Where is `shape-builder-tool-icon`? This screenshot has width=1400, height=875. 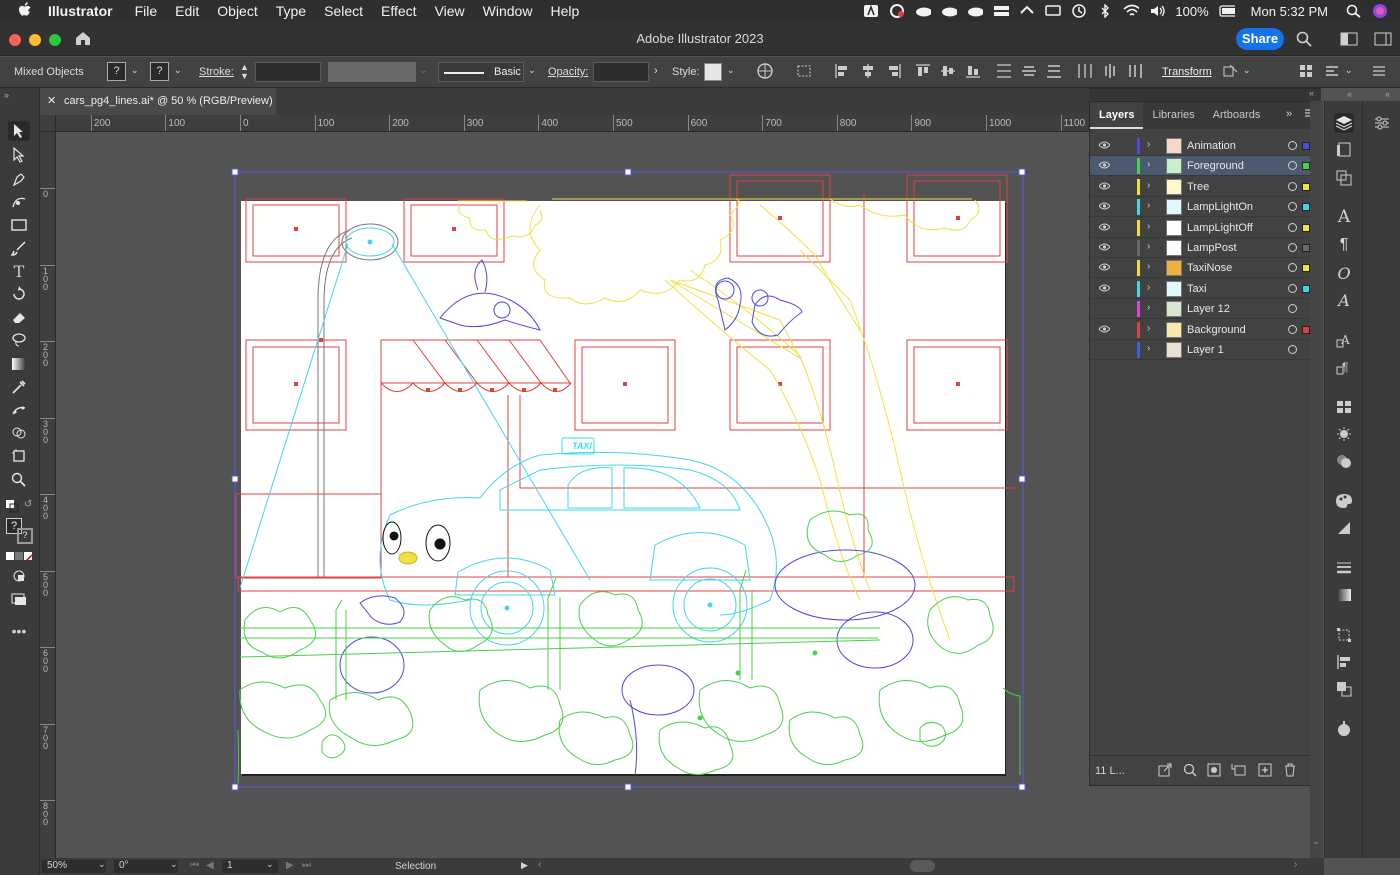
shape-builder-tool-icon is located at coordinates (19, 433).